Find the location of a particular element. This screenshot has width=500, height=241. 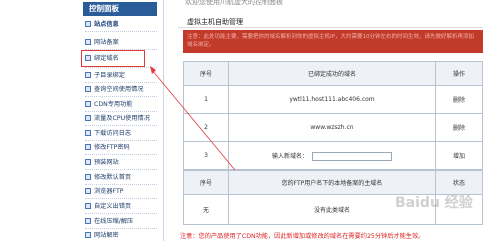

new-domain-input is located at coordinates (352, 156).